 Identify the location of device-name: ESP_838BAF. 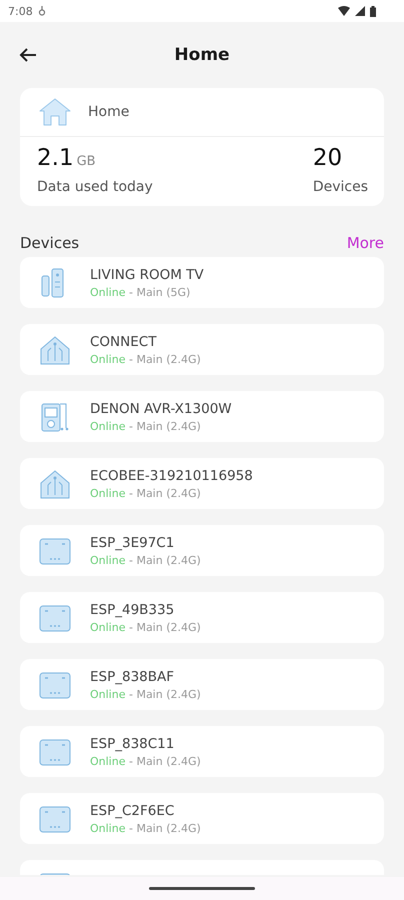
(133, 676).